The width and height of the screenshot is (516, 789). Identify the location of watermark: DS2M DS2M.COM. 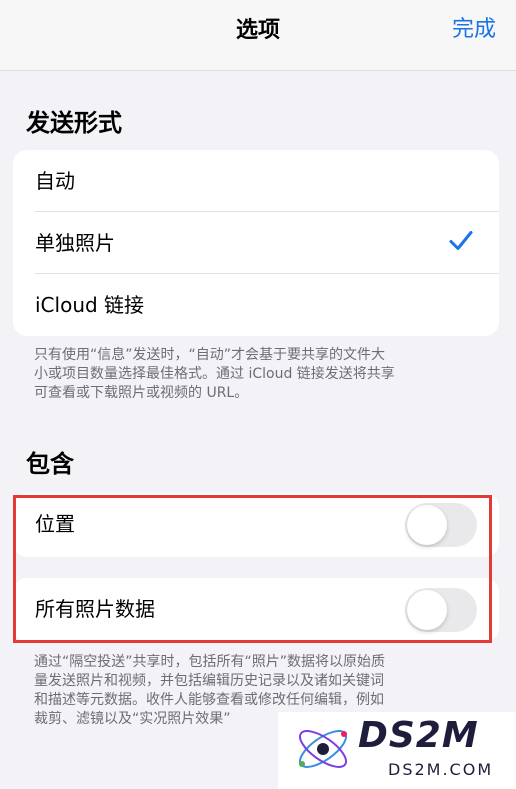
(397, 750).